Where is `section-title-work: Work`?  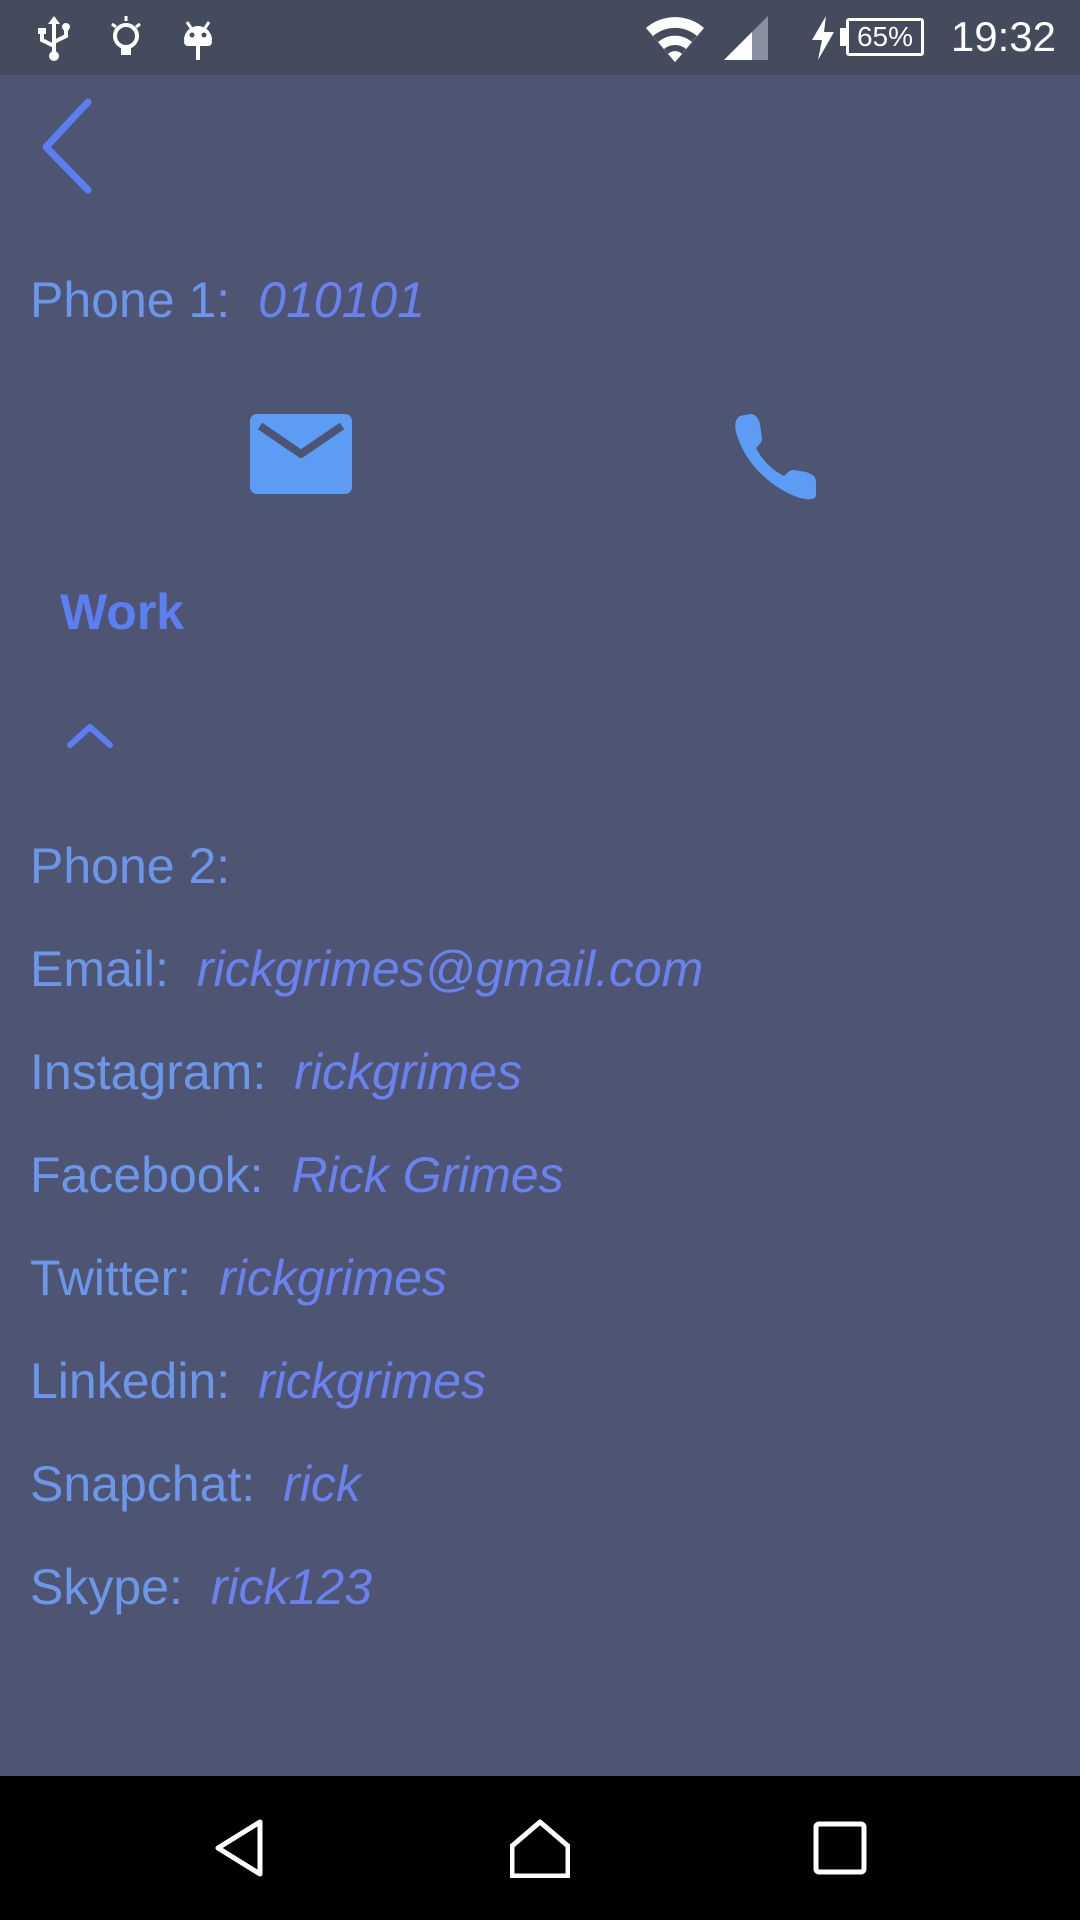
section-title-work: Work is located at coordinates (122, 612).